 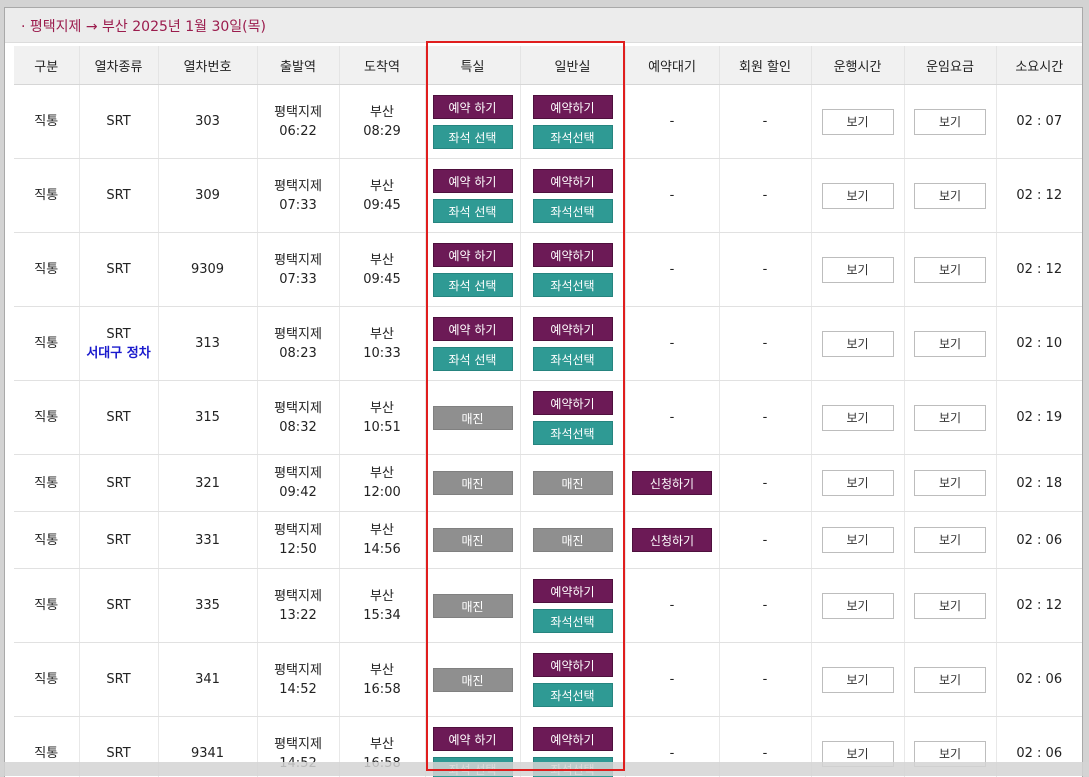 I want to click on departure-cell: 평택지제14:52, so click(x=298, y=680).